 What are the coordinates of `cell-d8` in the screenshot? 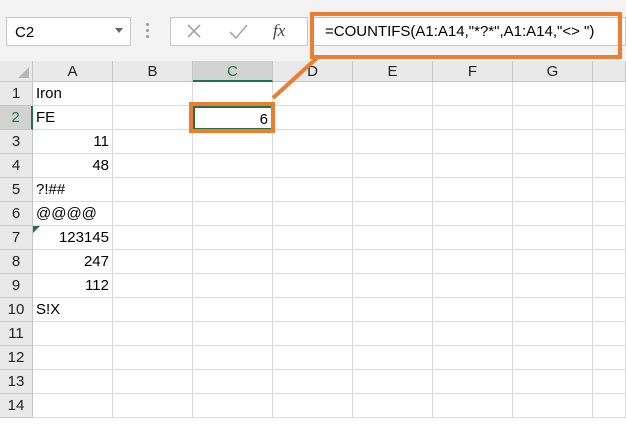 It's located at (313, 262).